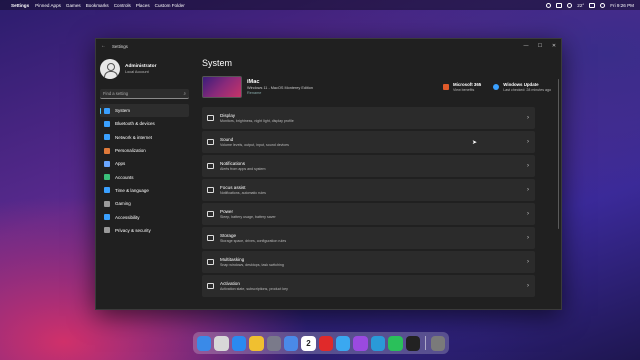 The height and width of the screenshot is (360, 640). What do you see at coordinates (475, 143) in the screenshot?
I see `mouse-cursor-icon: ➤` at bounding box center [475, 143].